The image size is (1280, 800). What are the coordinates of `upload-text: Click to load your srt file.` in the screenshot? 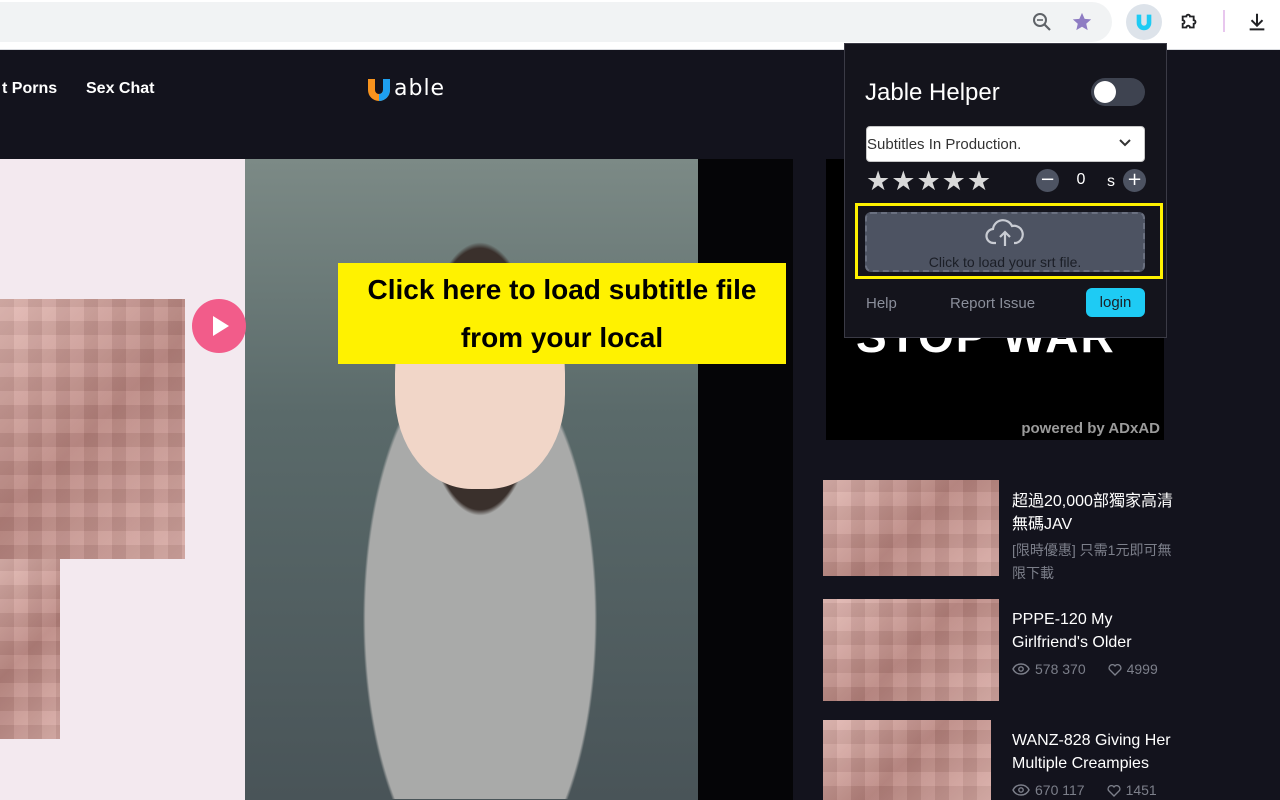 It's located at (1005, 262).